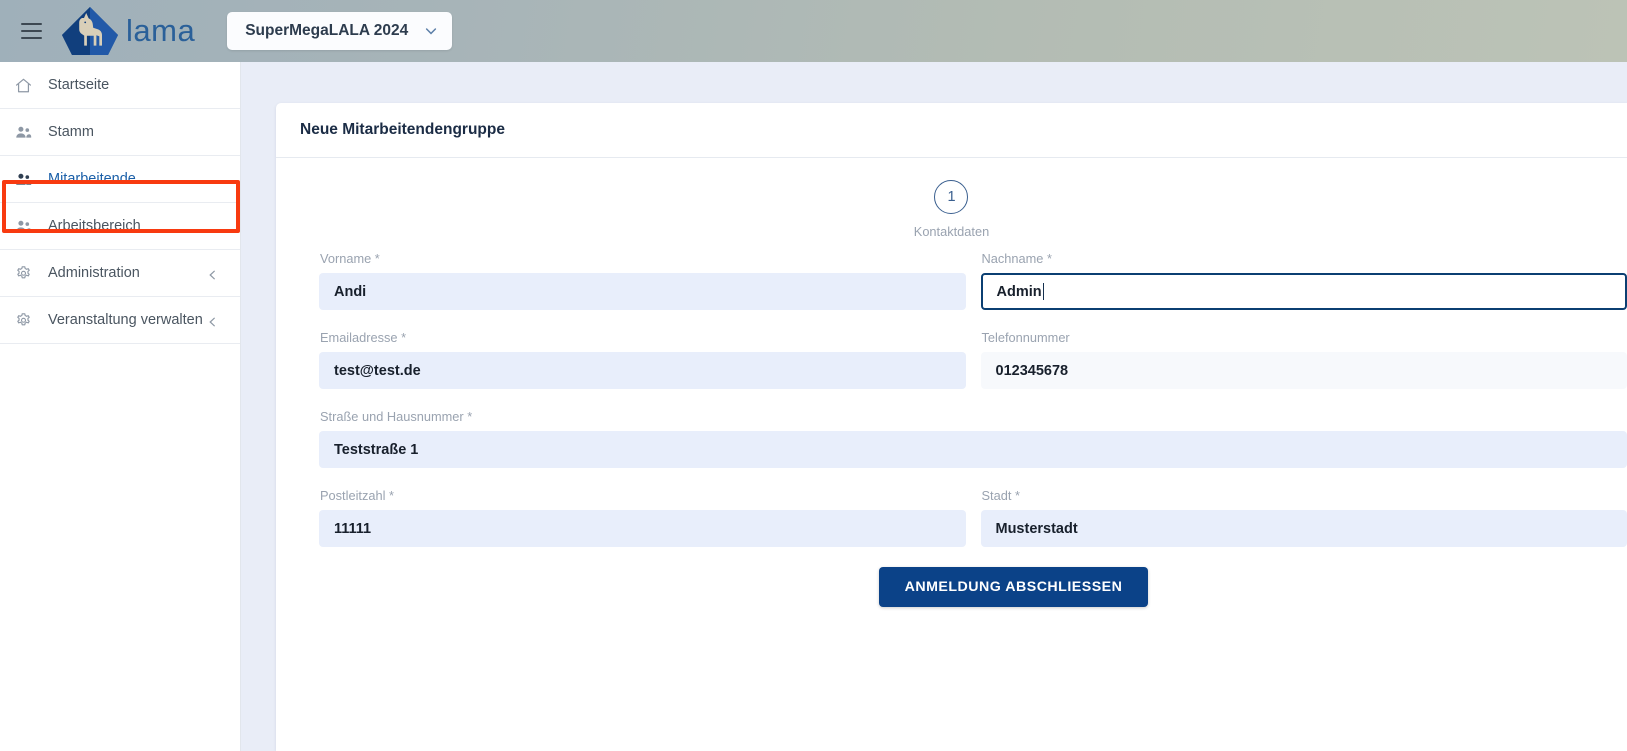  I want to click on stepper-step-number: 1, so click(951, 197).